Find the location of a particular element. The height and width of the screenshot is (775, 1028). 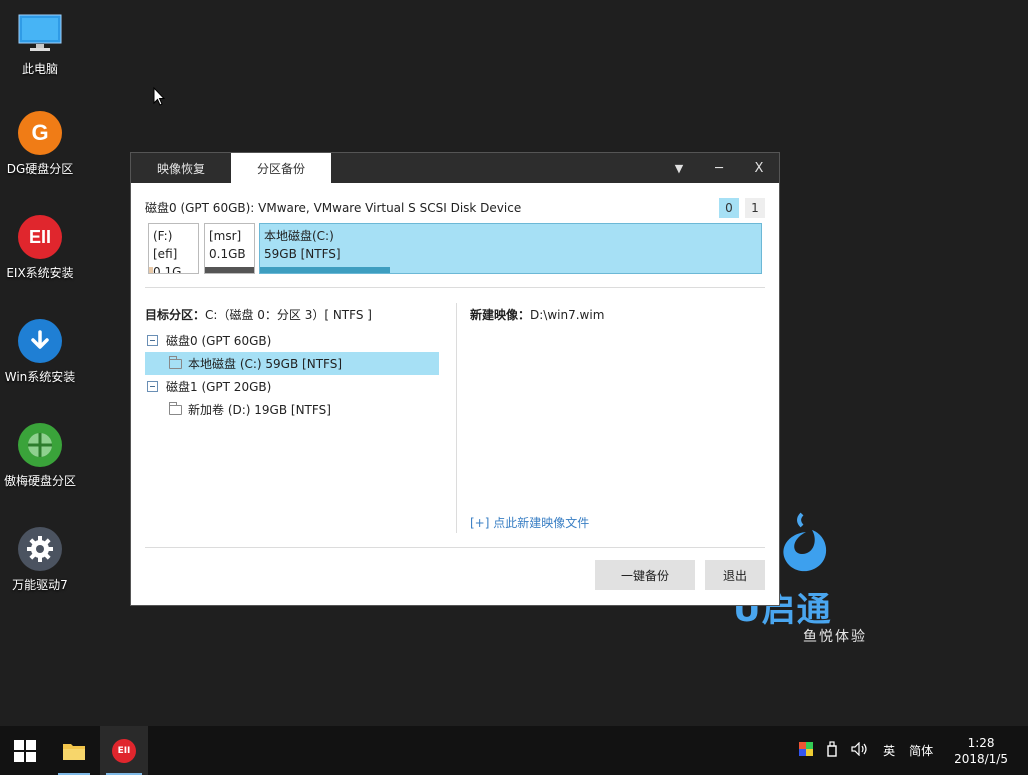

disk-page-0-button: 0 is located at coordinates (729, 208).